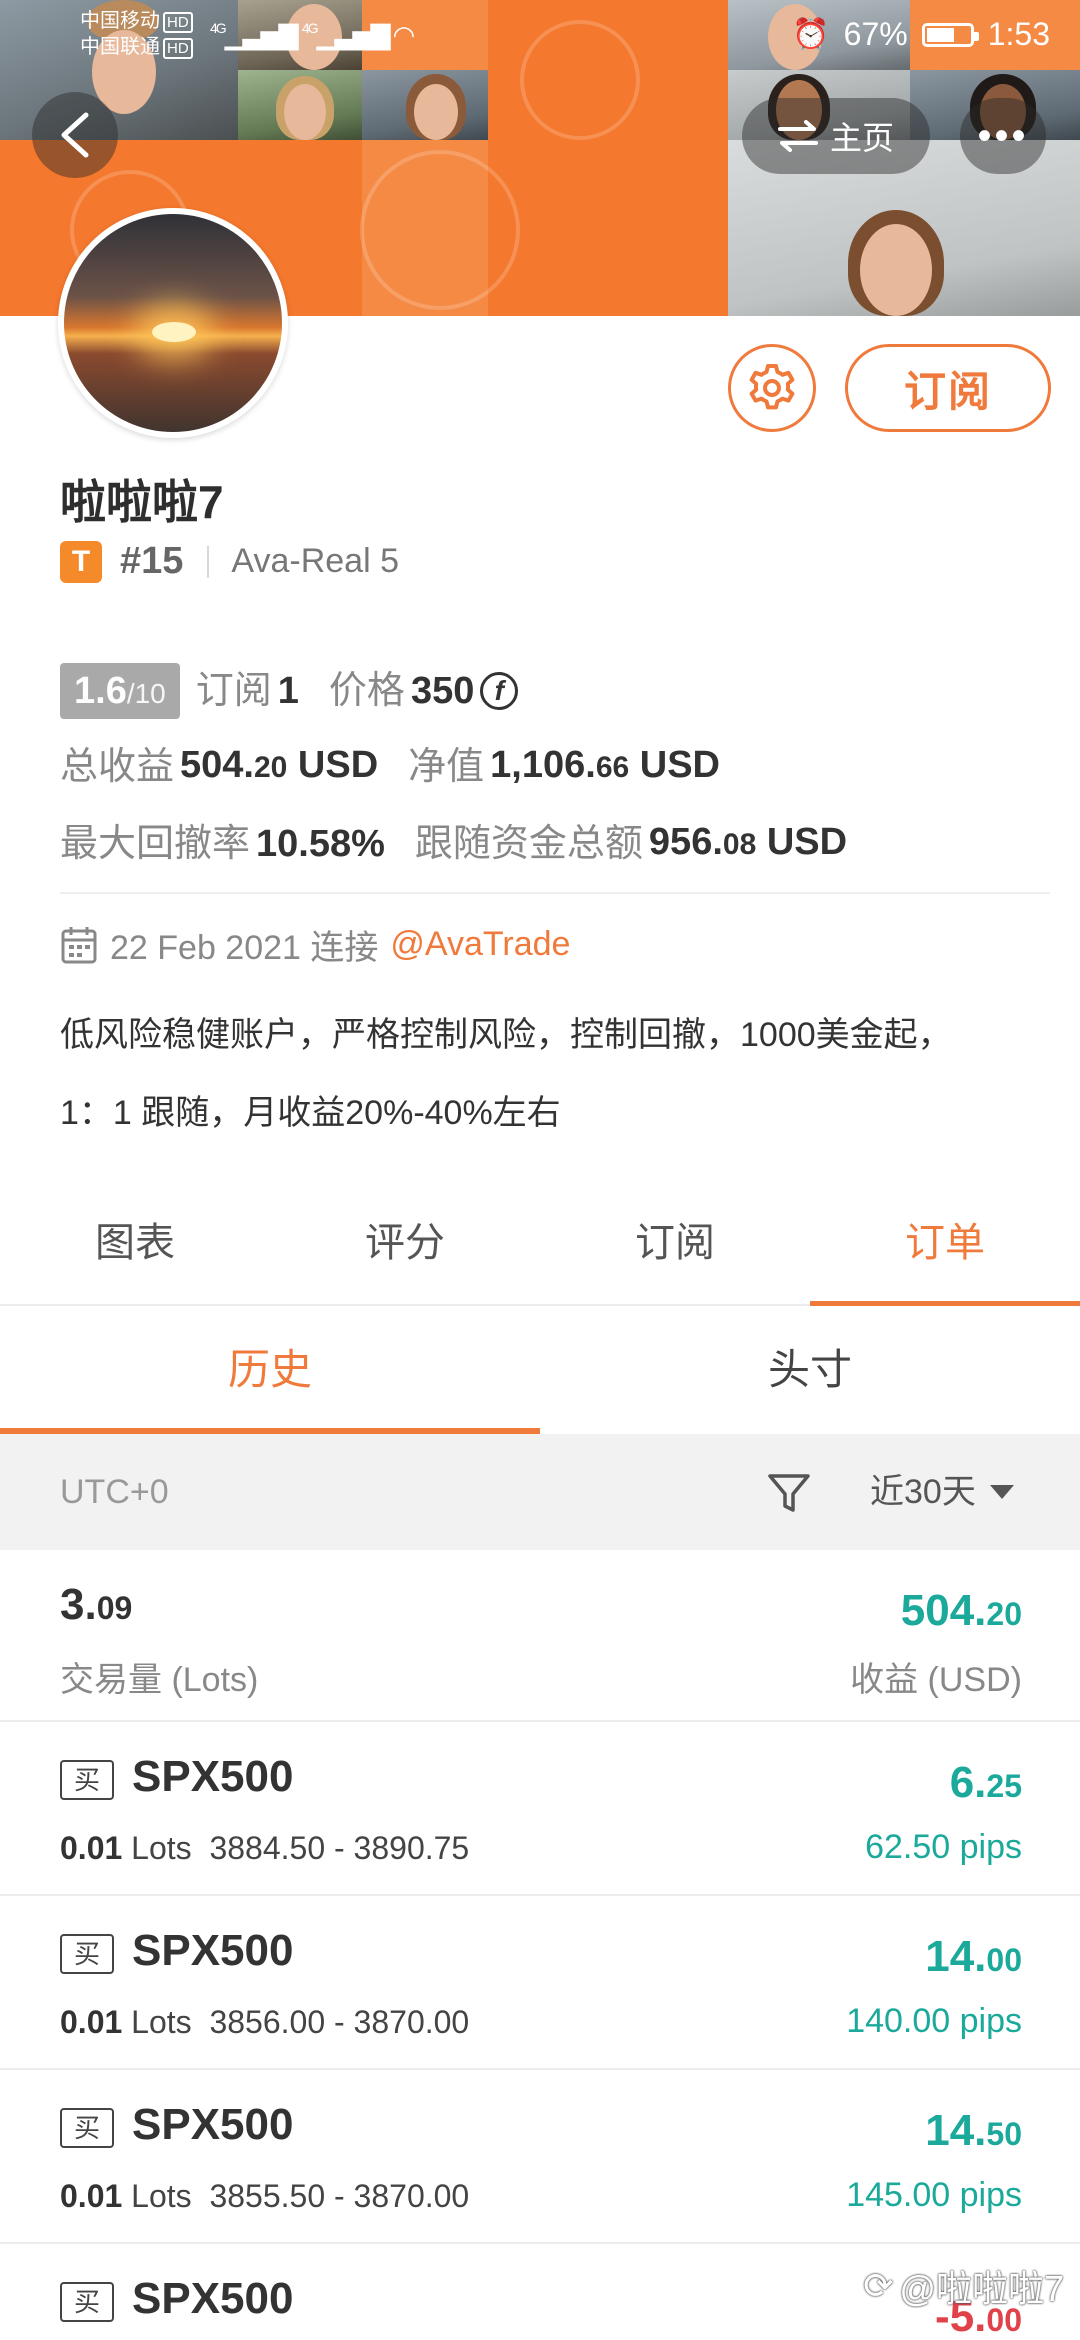 The width and height of the screenshot is (1080, 2340). I want to click on settings-button, so click(772, 388).